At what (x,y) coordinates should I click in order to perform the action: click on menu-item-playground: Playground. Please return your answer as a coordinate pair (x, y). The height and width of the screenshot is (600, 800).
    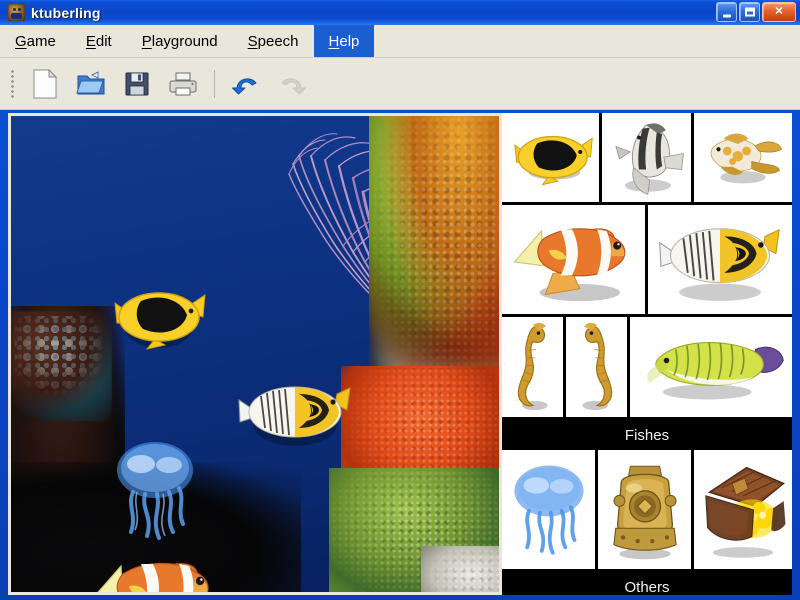
    Looking at the image, I should click on (180, 41).